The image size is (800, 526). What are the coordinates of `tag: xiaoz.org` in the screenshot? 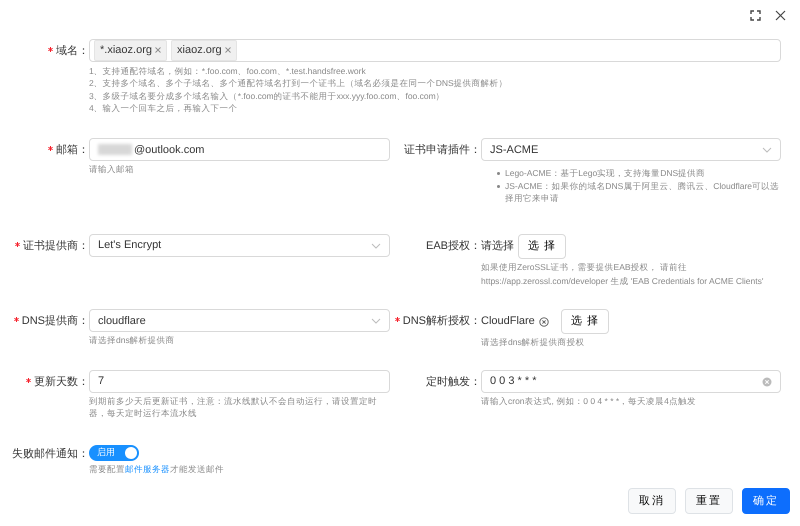 It's located at (204, 50).